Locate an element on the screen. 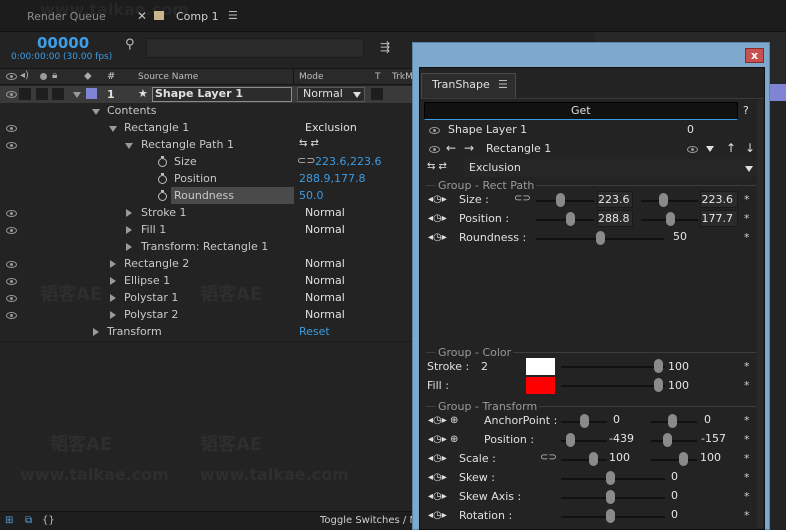 The width and height of the screenshot is (786, 530). shape-dropdown-icon is located at coordinates (710, 149).